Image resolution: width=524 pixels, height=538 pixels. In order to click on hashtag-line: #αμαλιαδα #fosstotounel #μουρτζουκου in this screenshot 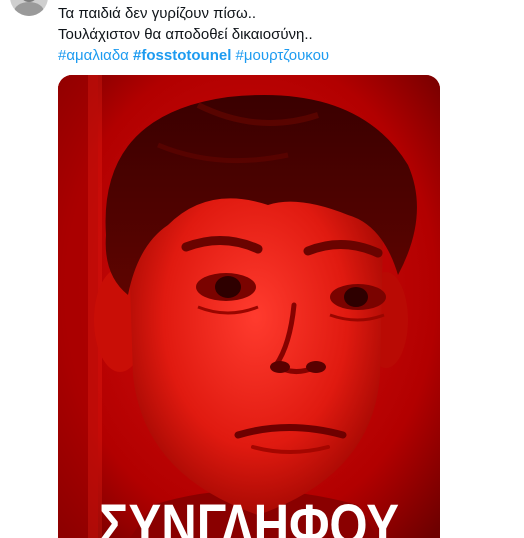, I will do `click(283, 55)`.